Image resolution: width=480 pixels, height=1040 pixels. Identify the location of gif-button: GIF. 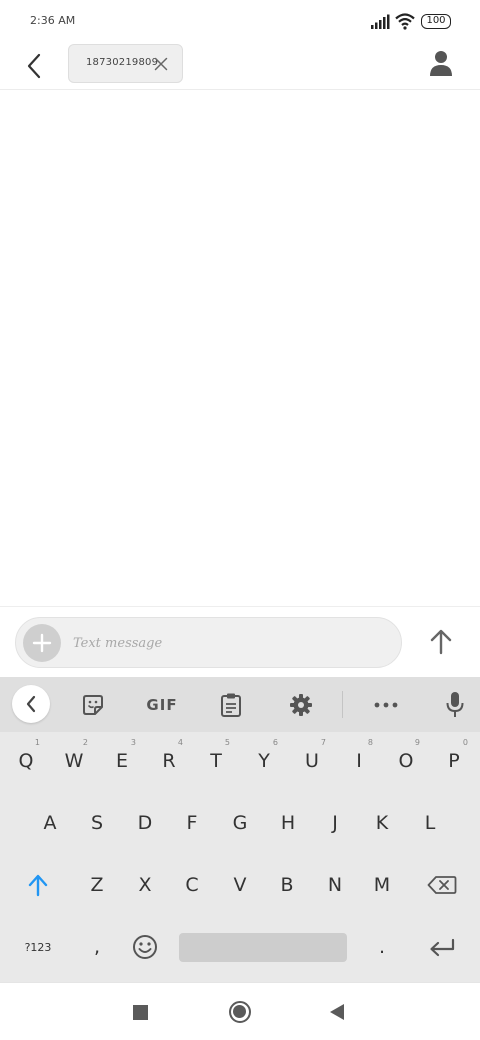
(162, 705).